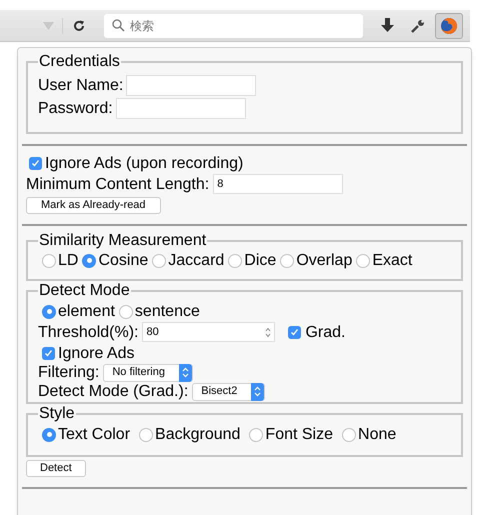  What do you see at coordinates (196, 260) in the screenshot?
I see `radio-label: Jaccard` at bounding box center [196, 260].